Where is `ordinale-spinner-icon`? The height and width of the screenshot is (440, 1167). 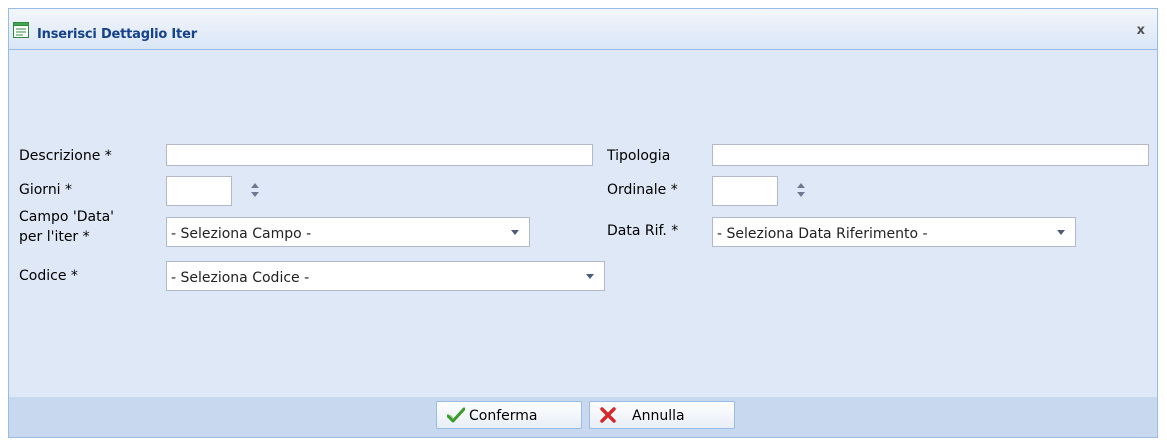 ordinale-spinner-icon is located at coordinates (801, 190).